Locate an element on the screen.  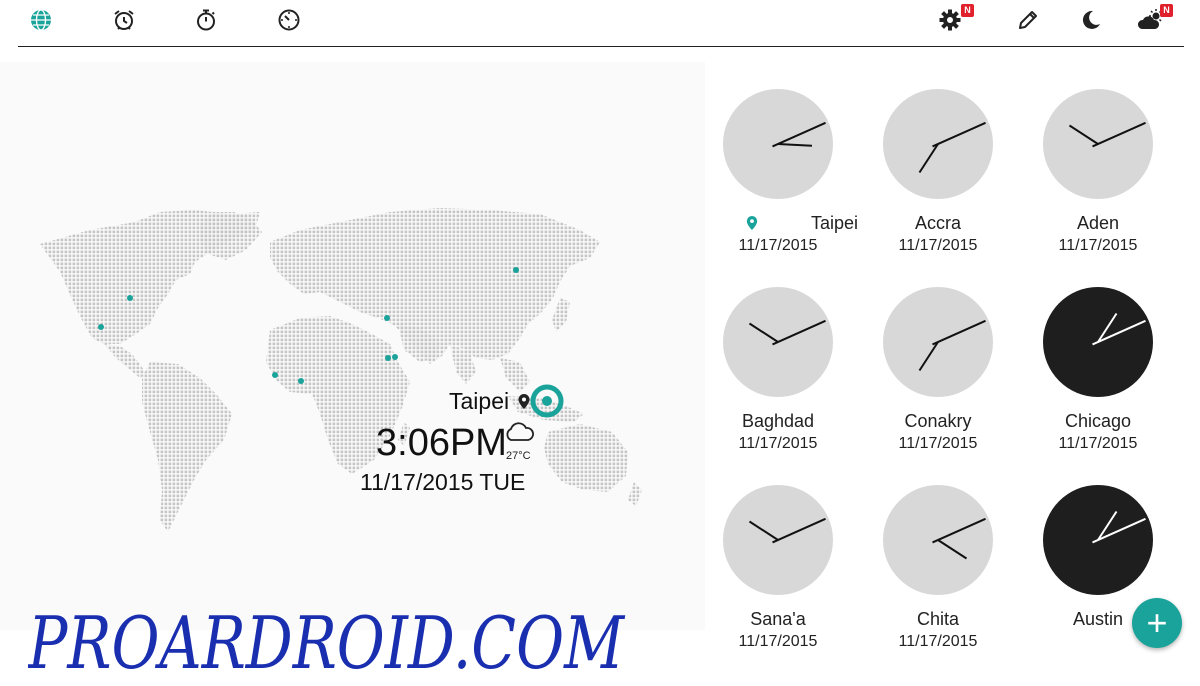
night-mode-icon is located at coordinates (1091, 19).